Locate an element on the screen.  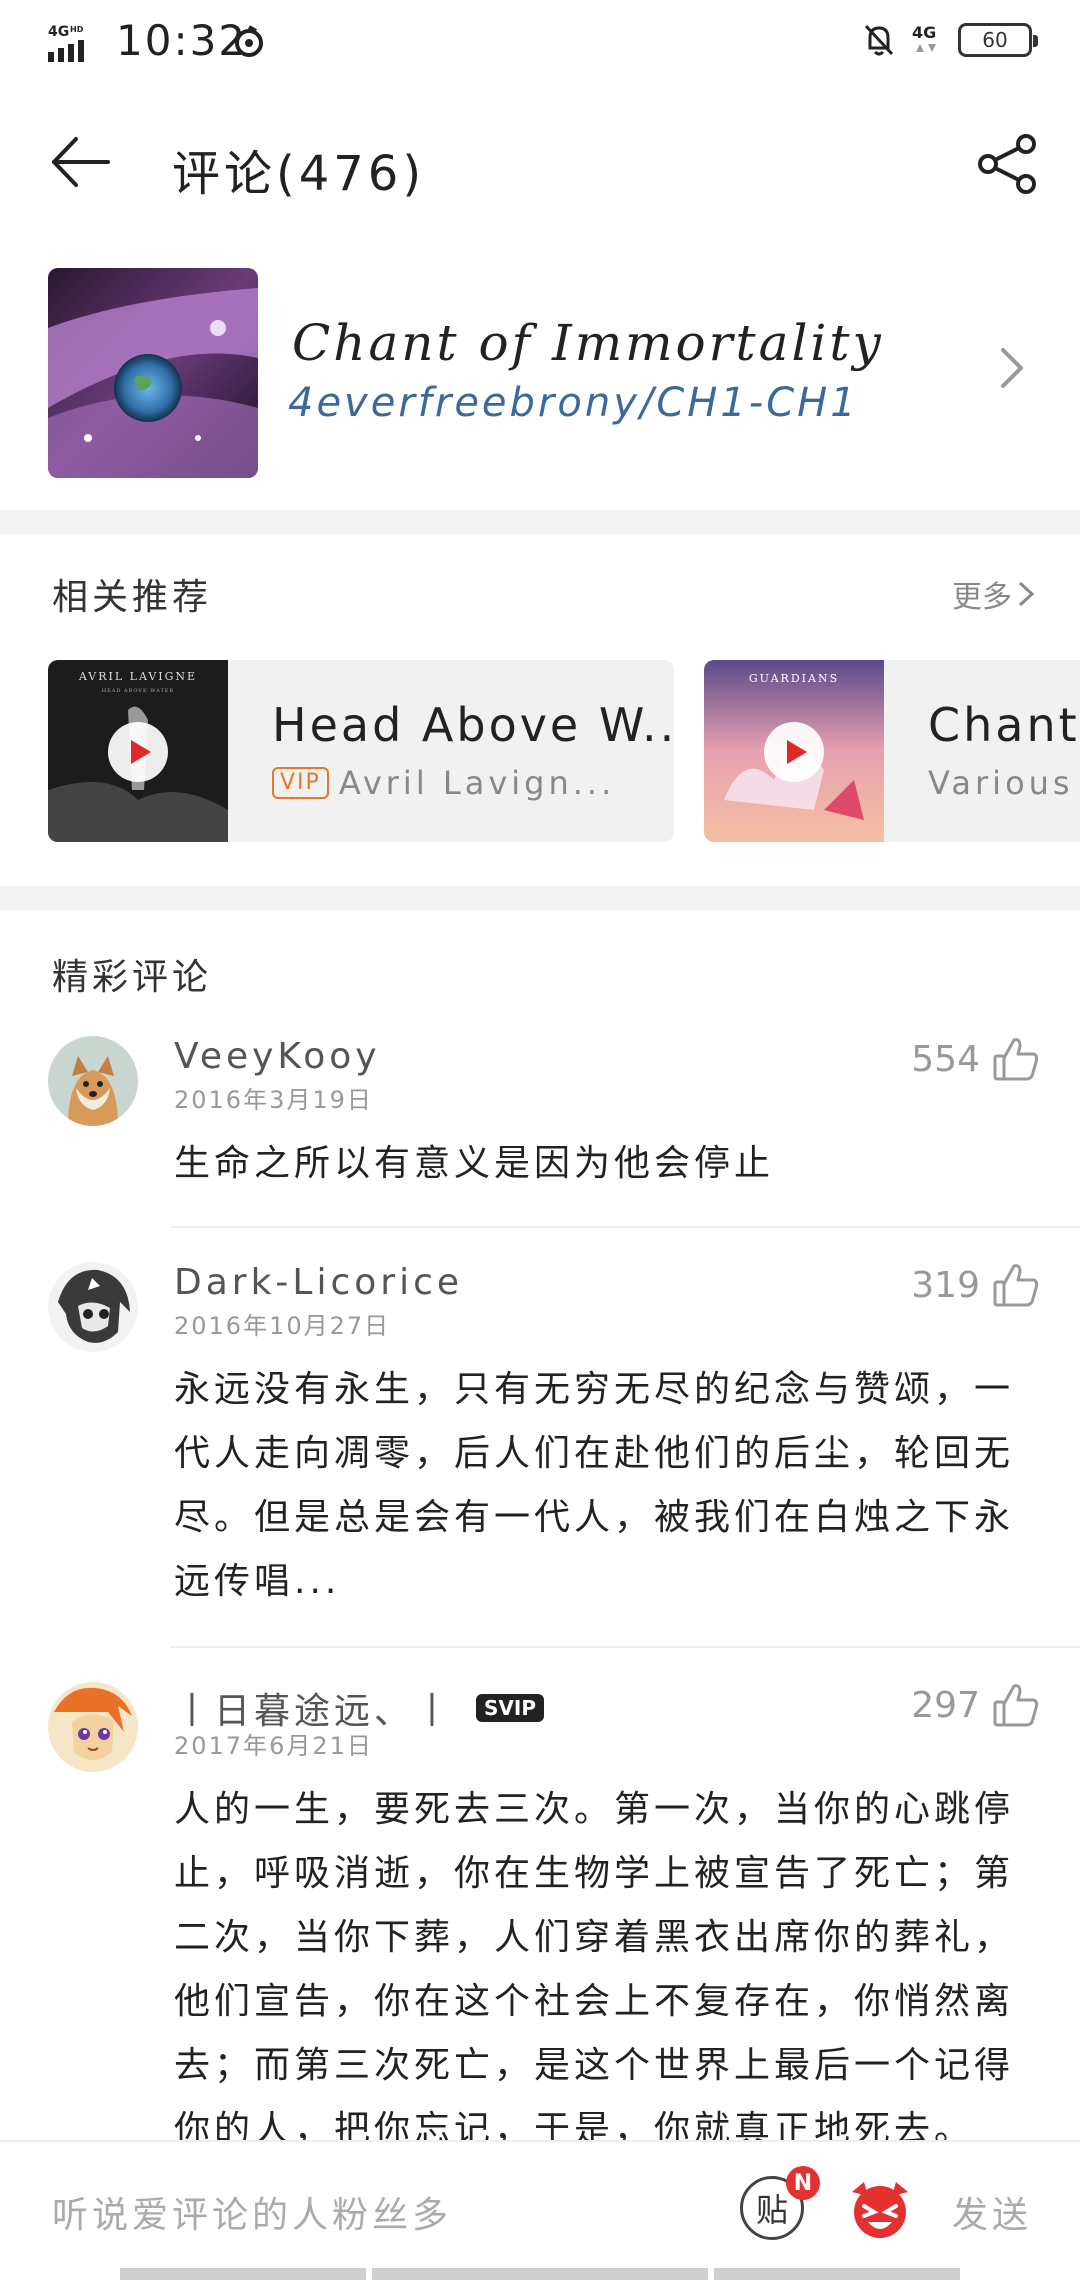
cover-text: AVRIL LAVIGNE is located at coordinates (137, 676).